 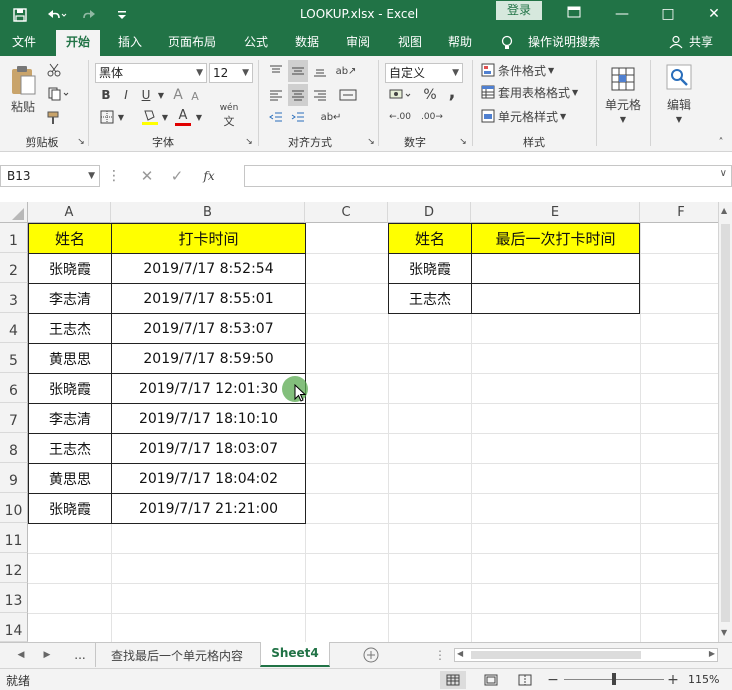 What do you see at coordinates (701, 43) in the screenshot?
I see `share-button: 共享` at bounding box center [701, 43].